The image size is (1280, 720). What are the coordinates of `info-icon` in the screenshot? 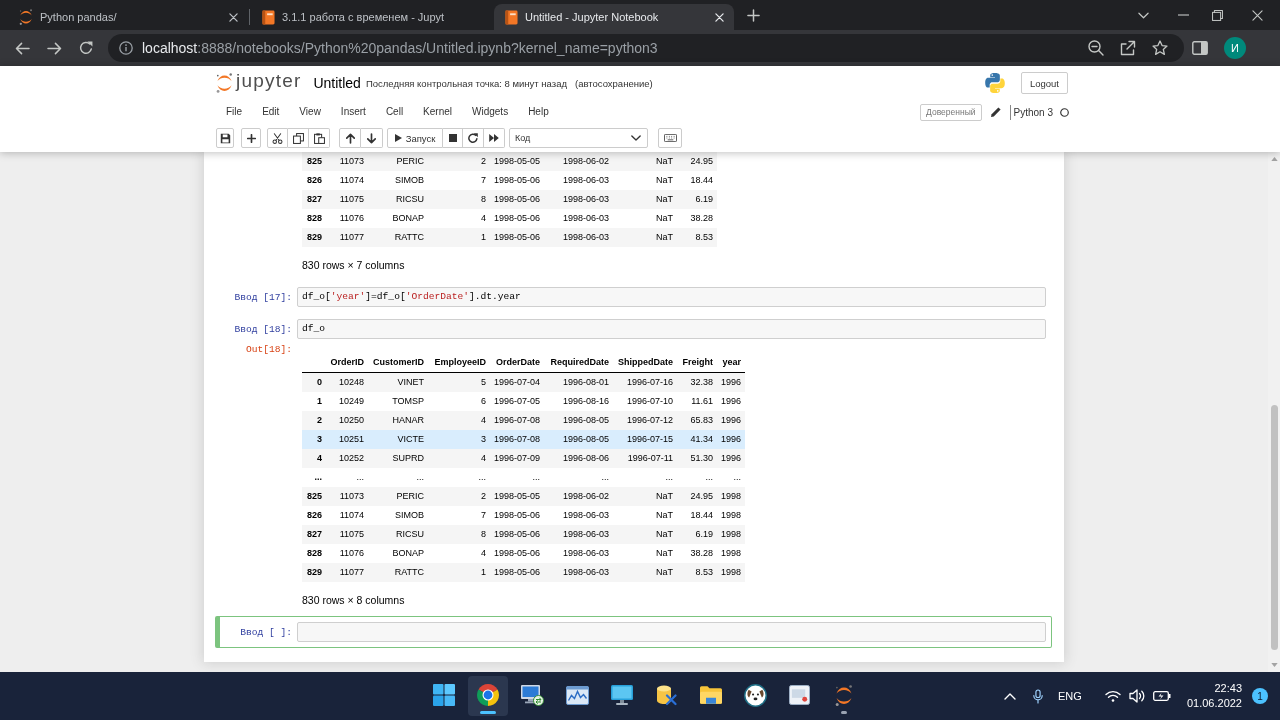 It's located at (126, 48).